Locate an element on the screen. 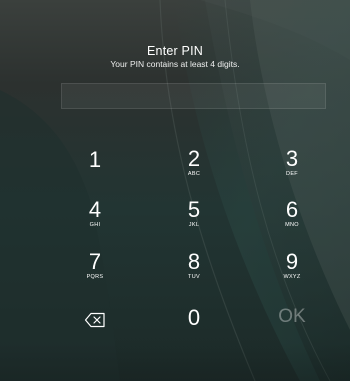  backspace-icon is located at coordinates (94, 320).